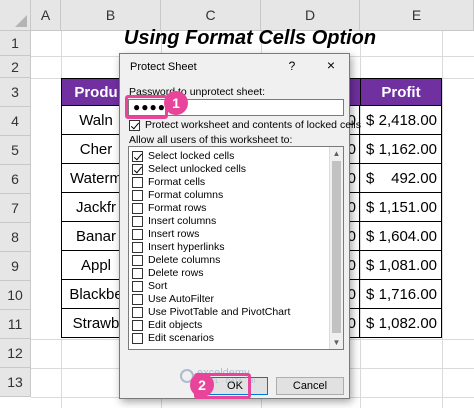 The height and width of the screenshot is (408, 474). Describe the element at coordinates (134, 125) in the screenshot. I see `protect-worksheet-checkbox` at that location.